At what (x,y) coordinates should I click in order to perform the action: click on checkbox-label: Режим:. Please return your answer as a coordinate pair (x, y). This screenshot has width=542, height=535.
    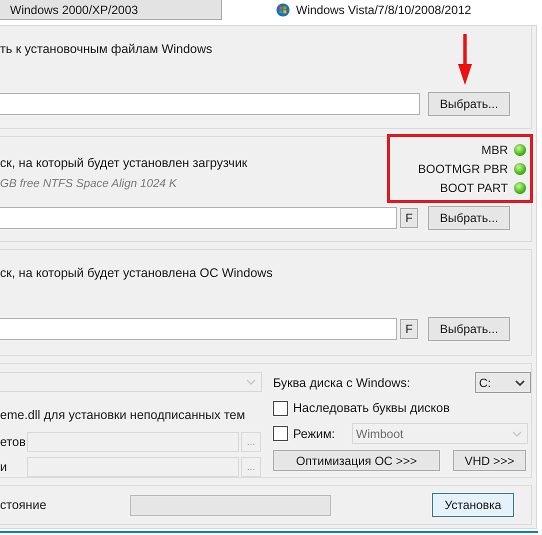
    Looking at the image, I should click on (314, 433).